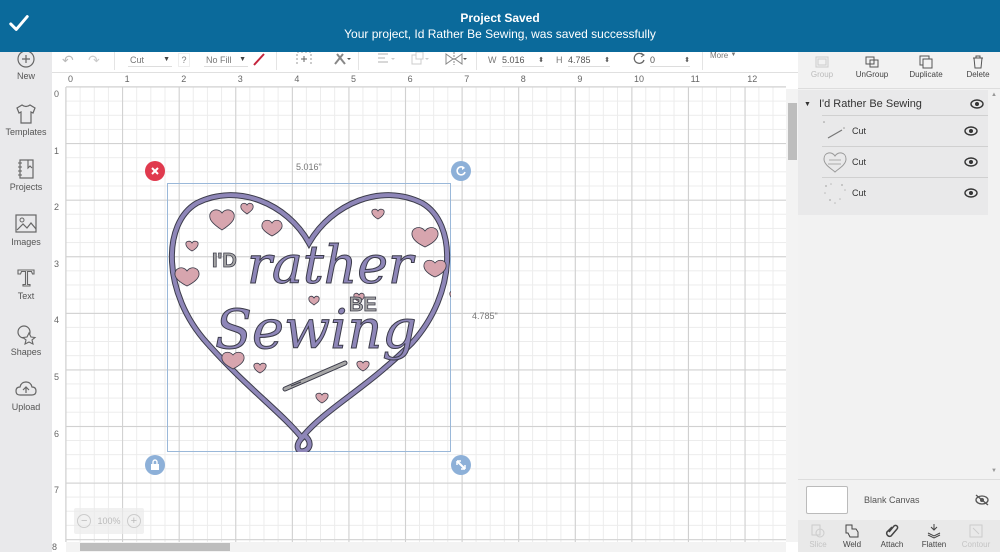  What do you see at coordinates (835, 162) in the screenshot?
I see `heart-text-thumbnail-icon` at bounding box center [835, 162].